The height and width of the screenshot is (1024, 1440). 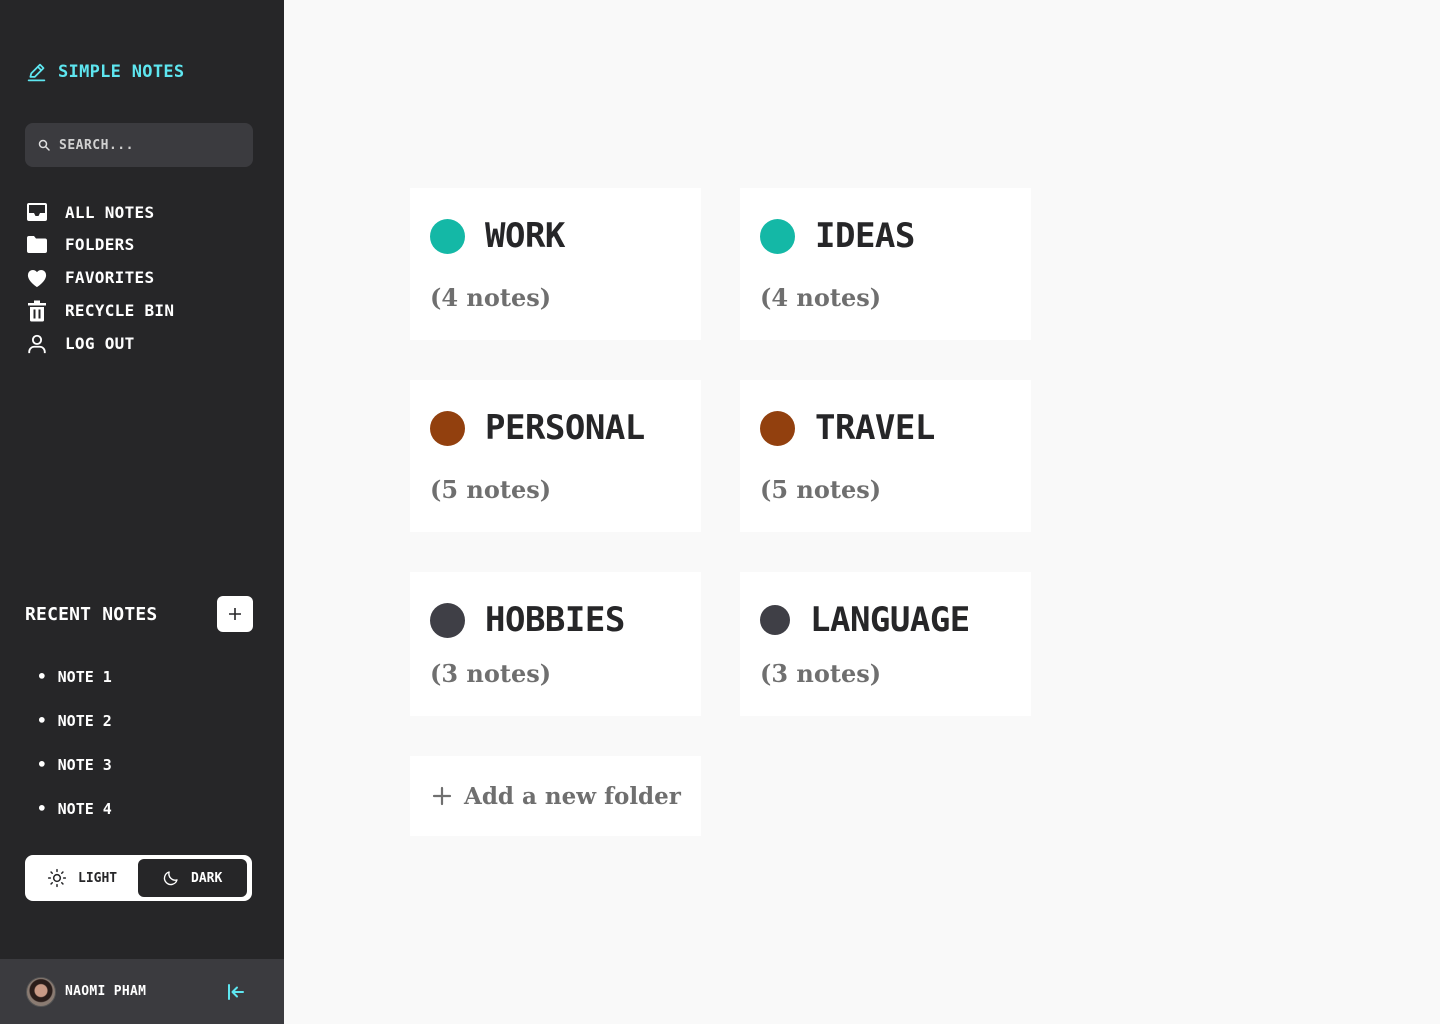 I want to click on trash-icon, so click(x=37, y=311).